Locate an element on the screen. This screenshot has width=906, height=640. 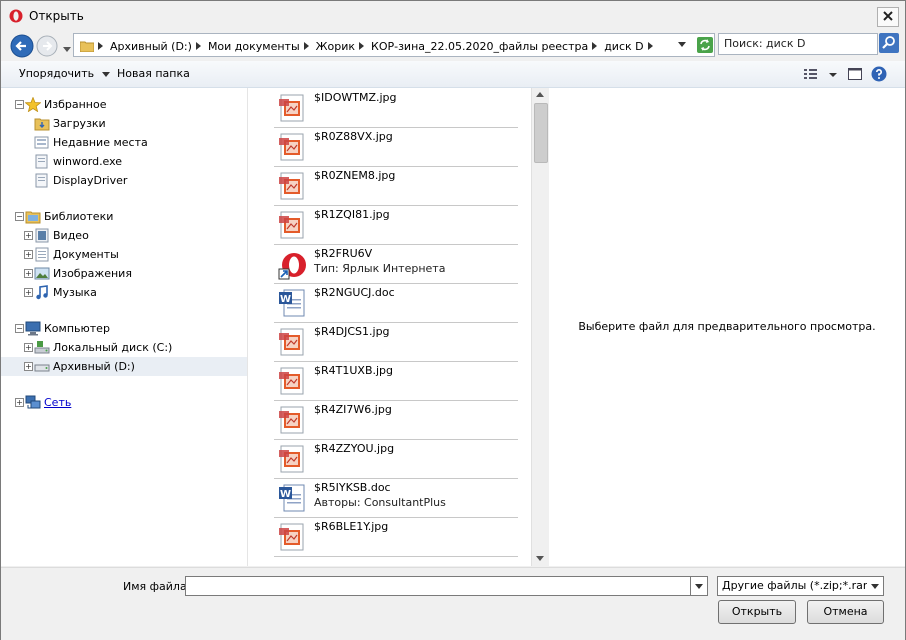
nav-item-downloads: Загрузки is located at coordinates (124, 123).